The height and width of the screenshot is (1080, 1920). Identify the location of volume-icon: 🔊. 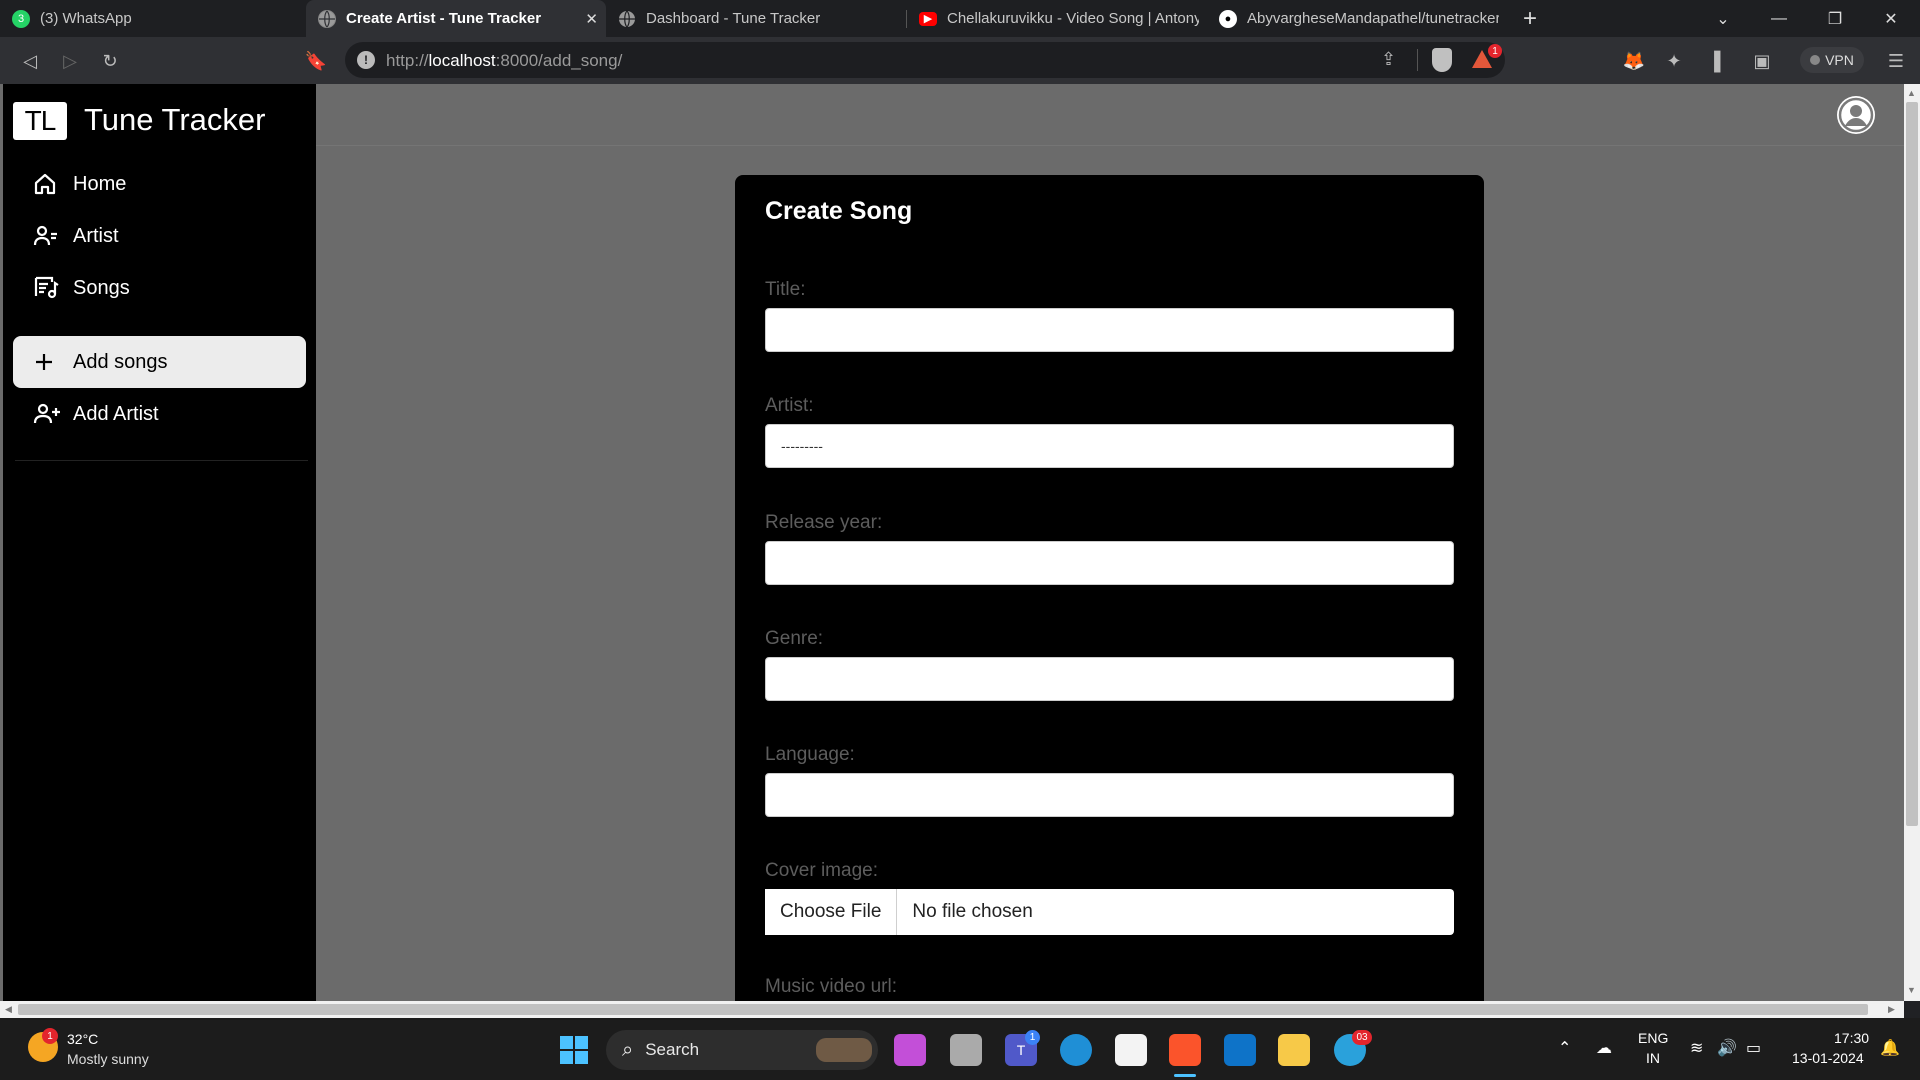
(1727, 1048).